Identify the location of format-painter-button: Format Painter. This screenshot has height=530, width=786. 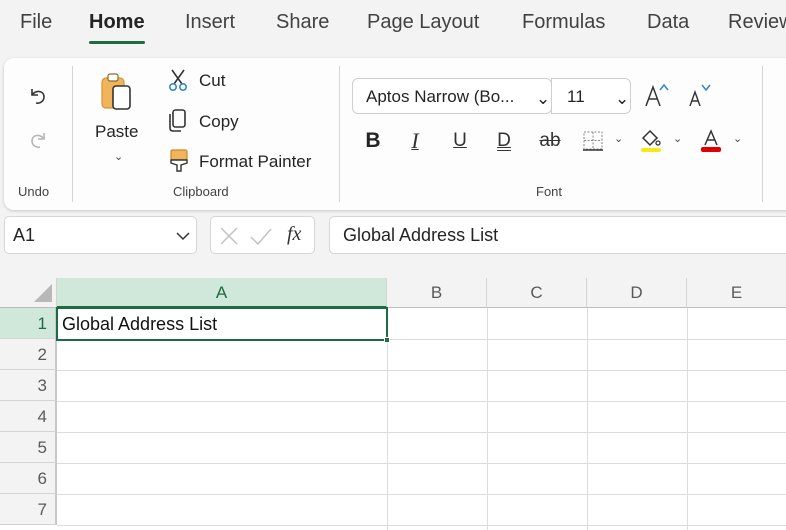
(249, 162).